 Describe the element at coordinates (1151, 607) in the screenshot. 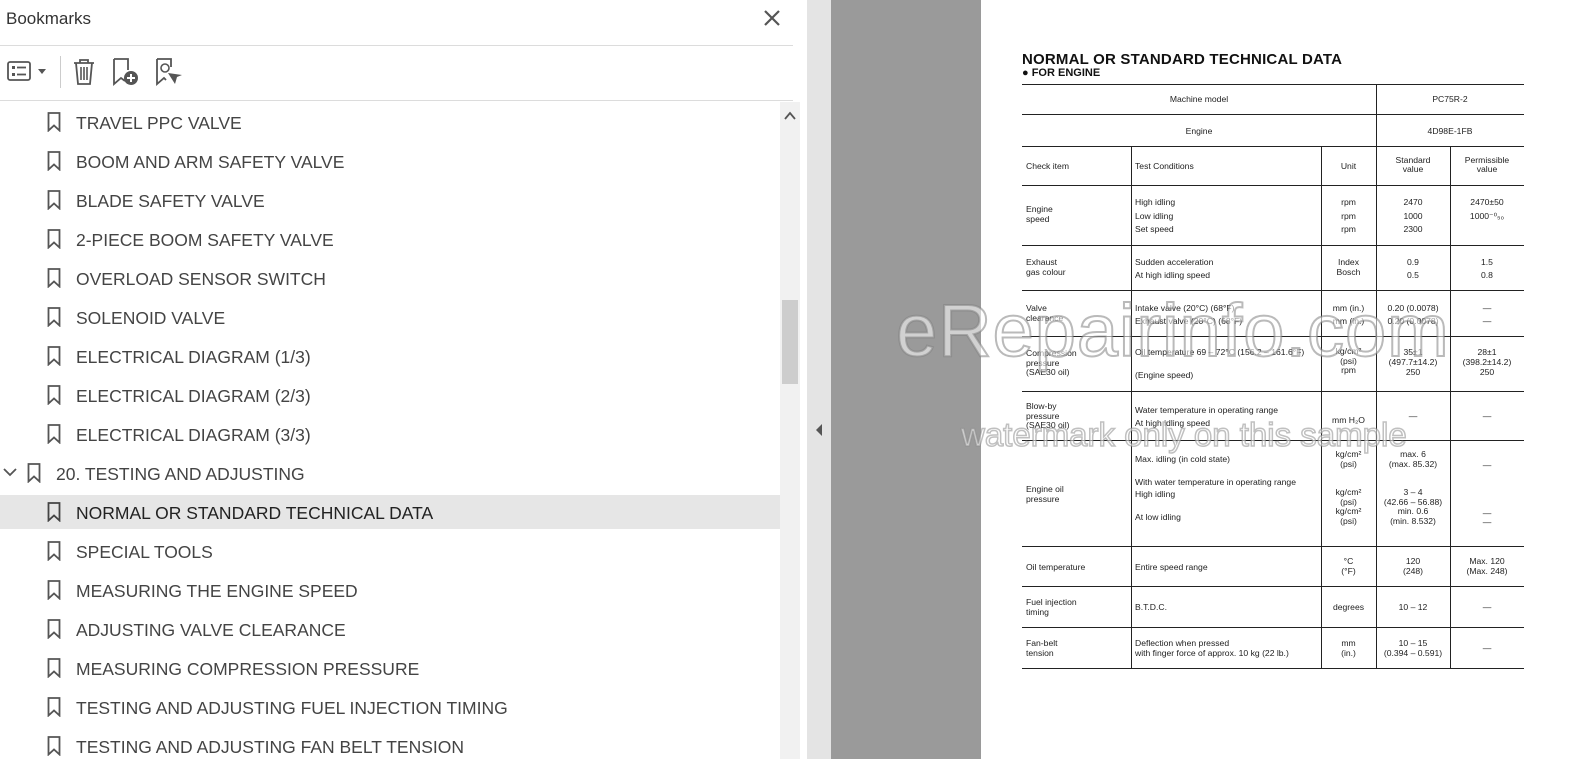

I see `test-condition: B.T.D.C.` at that location.